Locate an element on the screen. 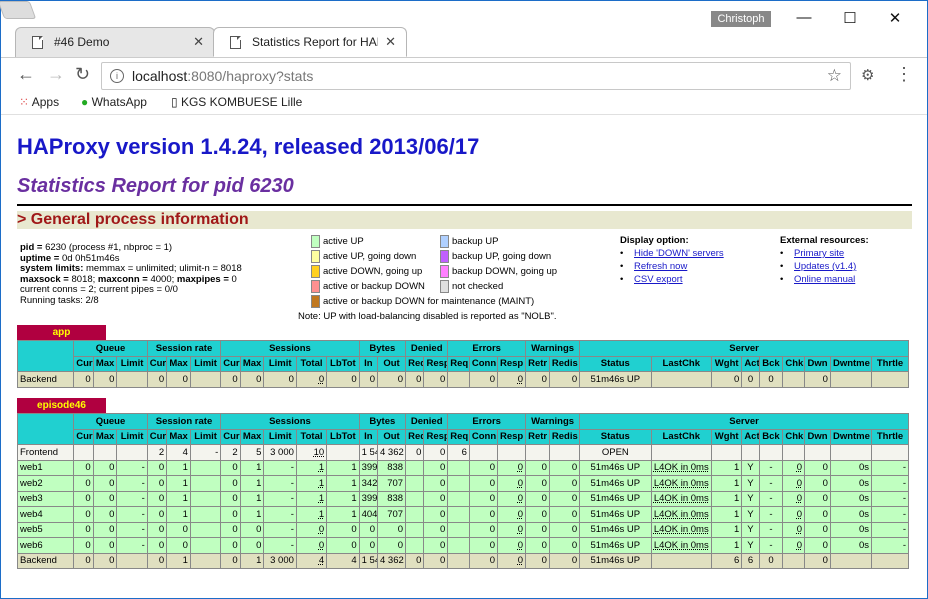 This screenshot has width=928, height=599. forward-icon: → is located at coordinates (56, 74).